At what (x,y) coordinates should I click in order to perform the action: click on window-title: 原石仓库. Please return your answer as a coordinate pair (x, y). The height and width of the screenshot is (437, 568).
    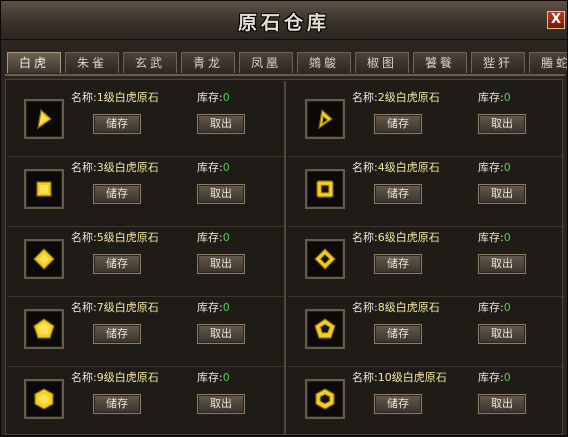
    Looking at the image, I should click on (283, 23).